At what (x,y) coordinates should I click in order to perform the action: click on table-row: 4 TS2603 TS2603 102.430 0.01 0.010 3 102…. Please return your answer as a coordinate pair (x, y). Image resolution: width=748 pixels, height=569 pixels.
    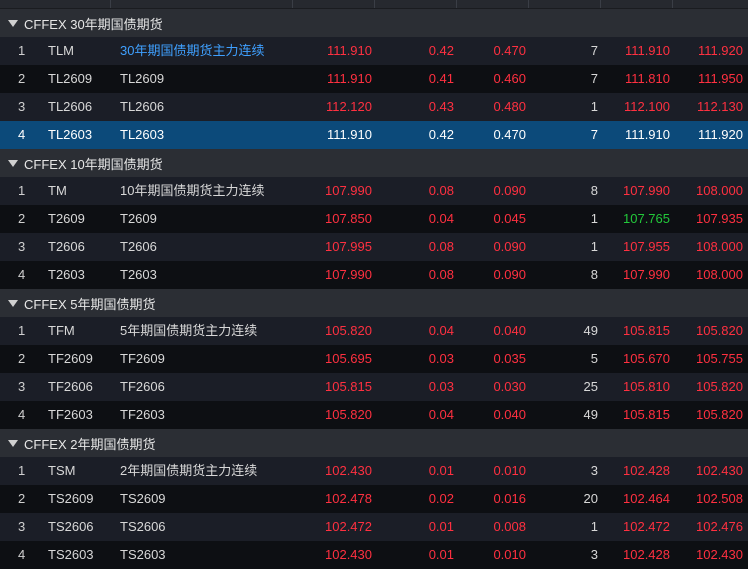
    Looking at the image, I should click on (374, 555).